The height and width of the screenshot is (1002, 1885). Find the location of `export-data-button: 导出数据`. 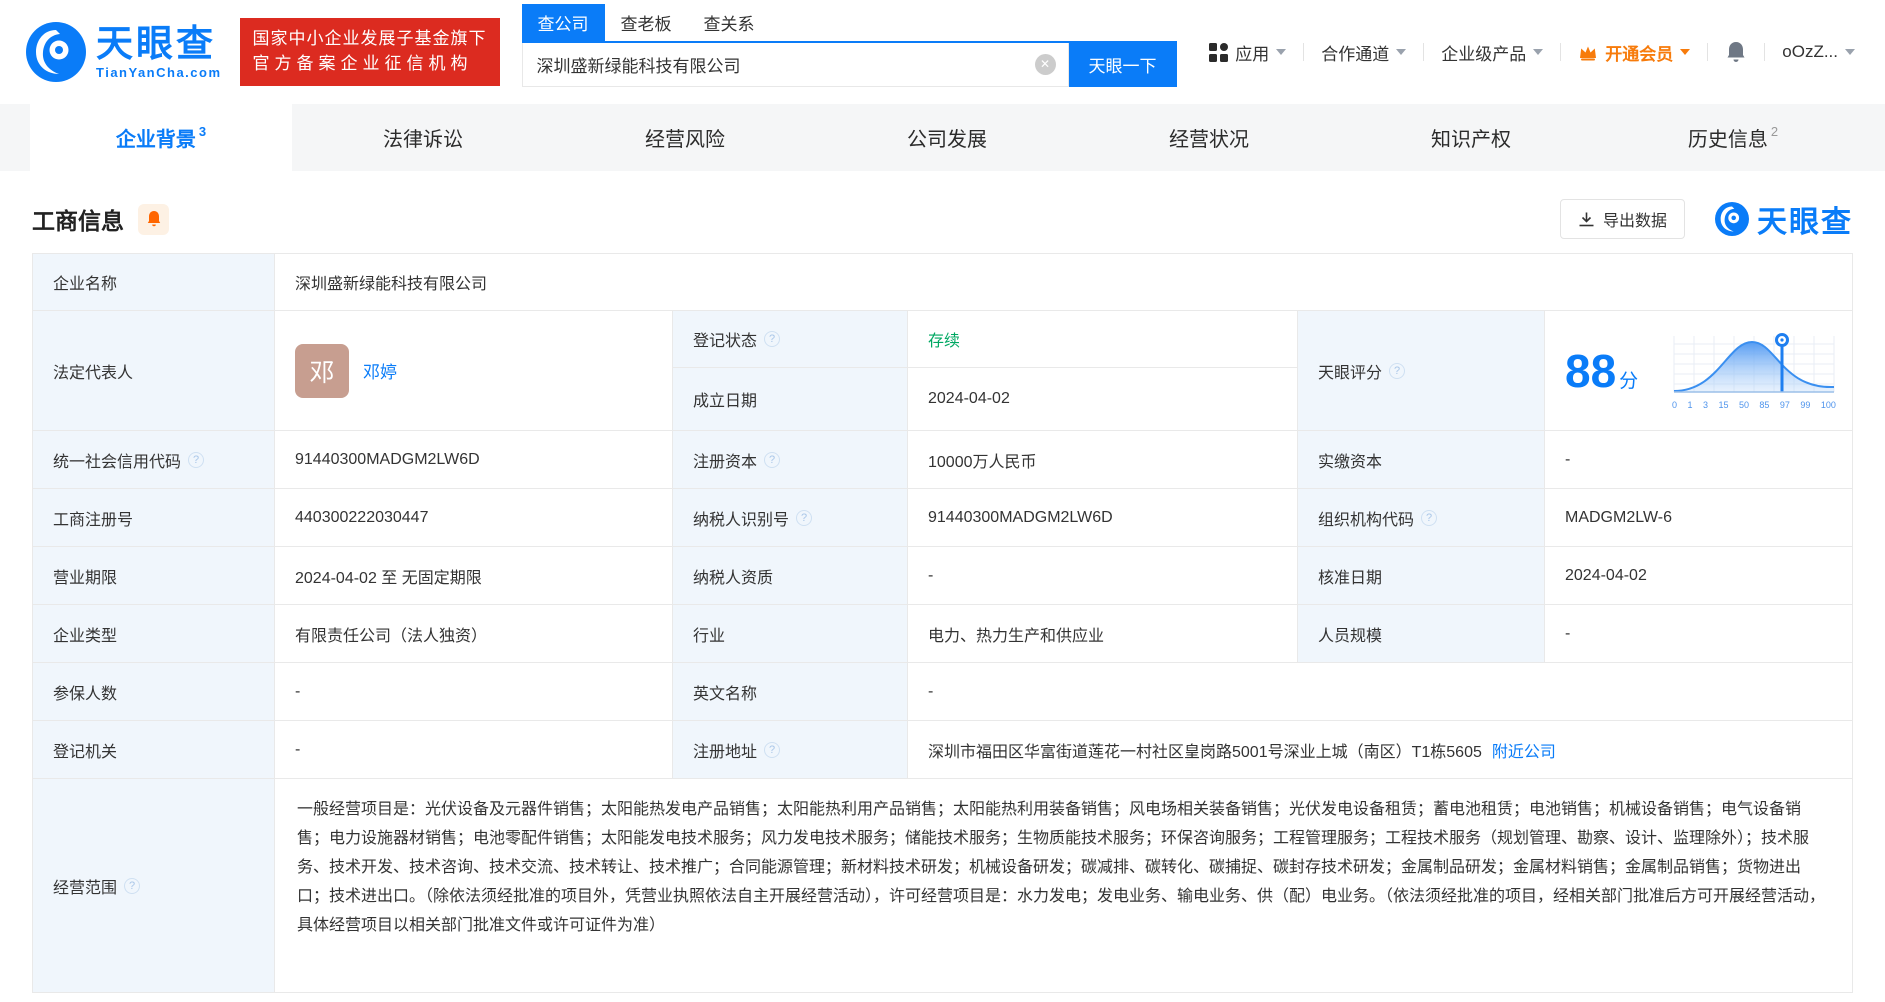

export-data-button: 导出数据 is located at coordinates (1622, 219).